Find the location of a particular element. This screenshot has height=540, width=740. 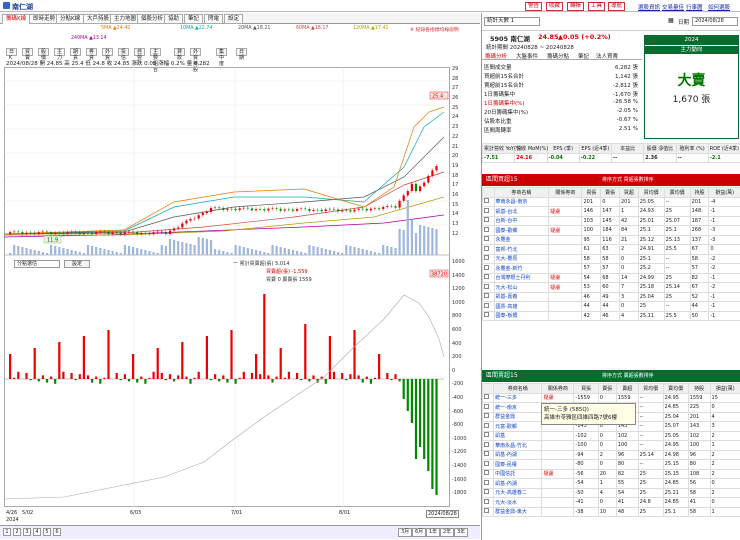

transfer-button: 轉帳 is located at coordinates (576, 6).